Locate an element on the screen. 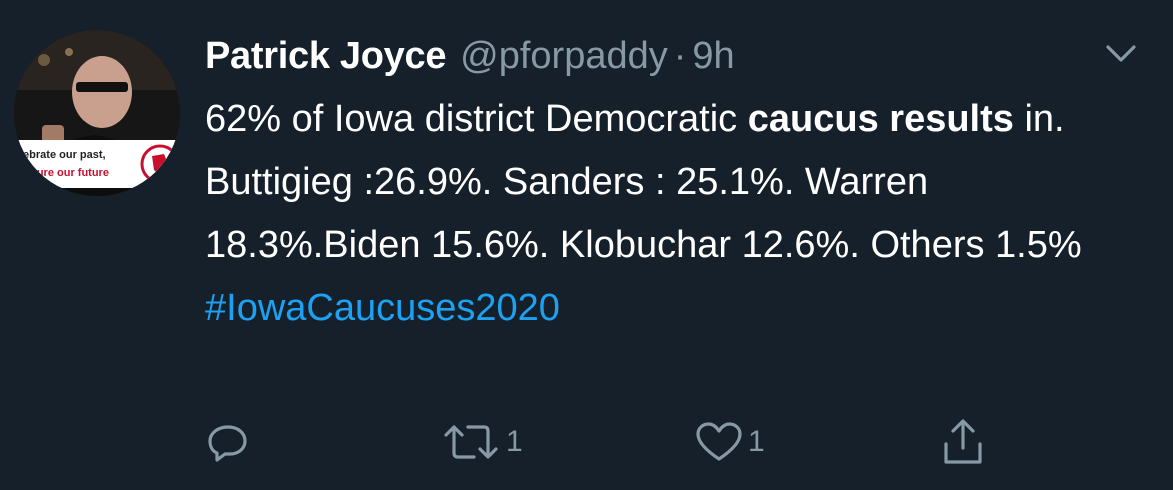  tweet-text-part: 62% of Iowa district Democratic is located at coordinates (476, 119).